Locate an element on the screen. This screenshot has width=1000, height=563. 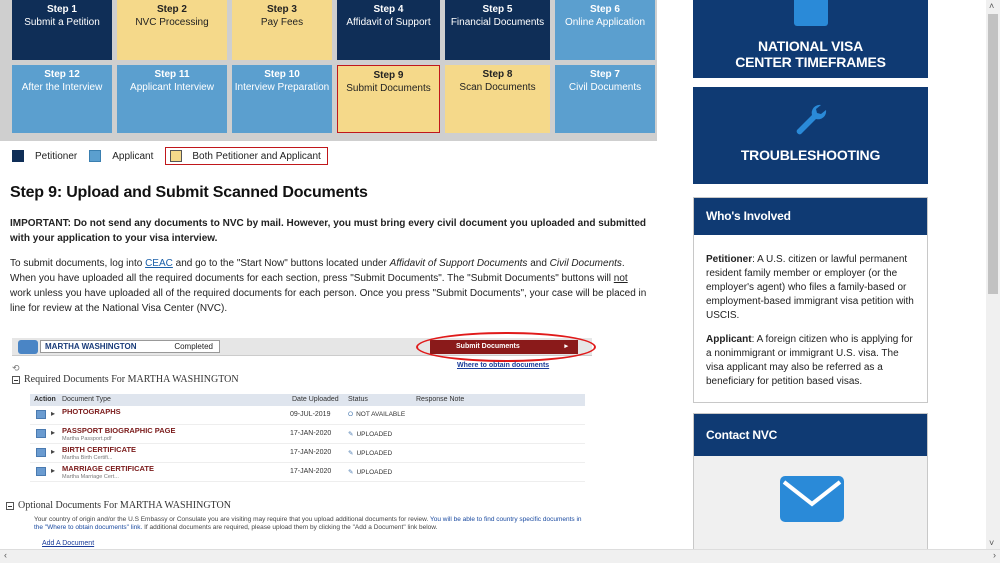
step-label: Financial Documents is located at coordinates (497, 22).